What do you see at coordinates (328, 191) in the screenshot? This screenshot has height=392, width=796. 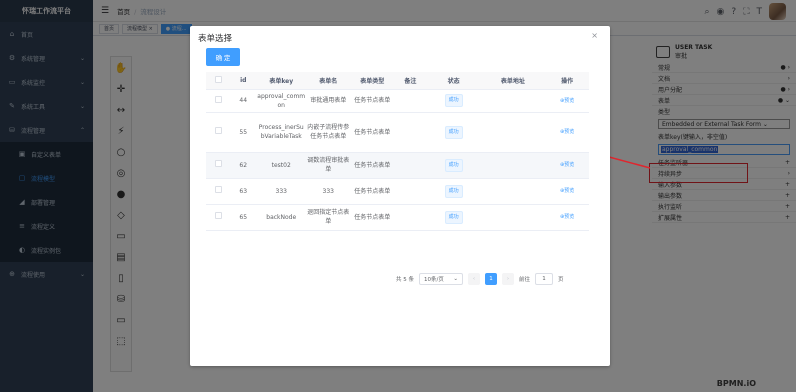 I see `cell-name: 333` at bounding box center [328, 191].